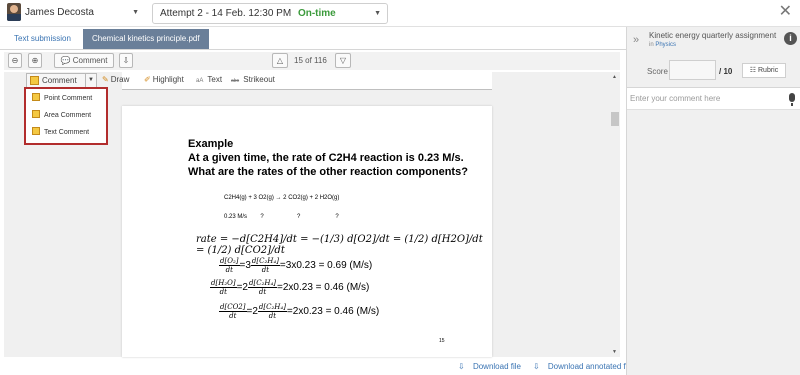  What do you see at coordinates (36, 114) in the screenshot?
I see `area-comment-icon` at bounding box center [36, 114].